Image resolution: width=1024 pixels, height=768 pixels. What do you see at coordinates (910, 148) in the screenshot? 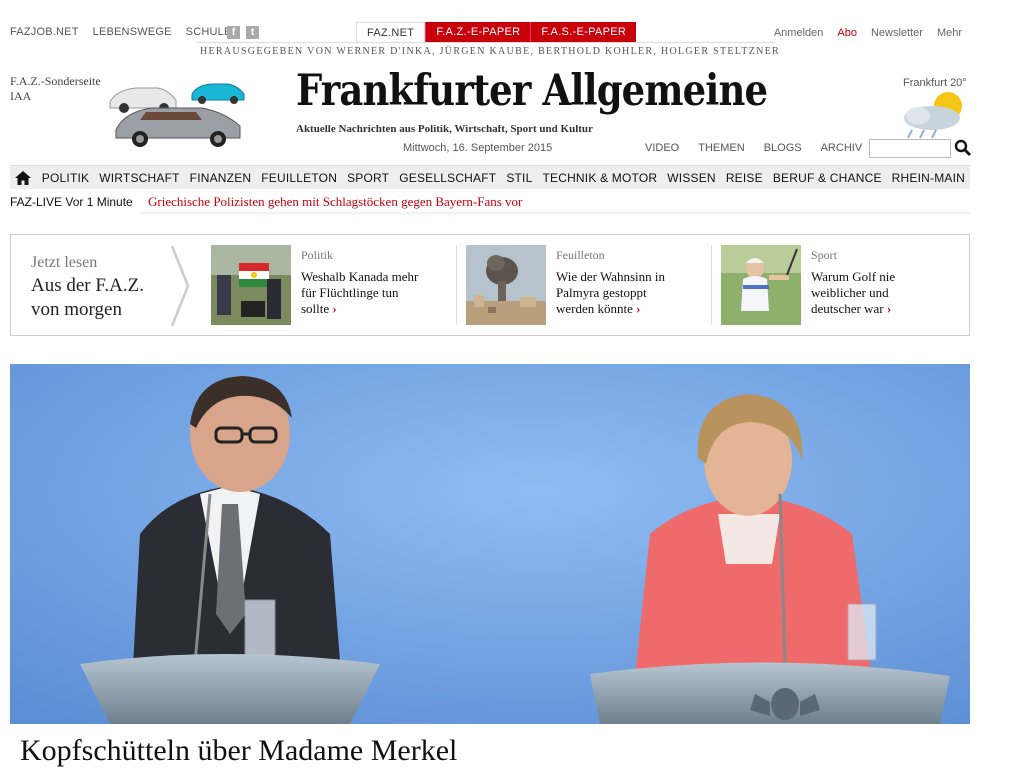
I see `search-input` at bounding box center [910, 148].